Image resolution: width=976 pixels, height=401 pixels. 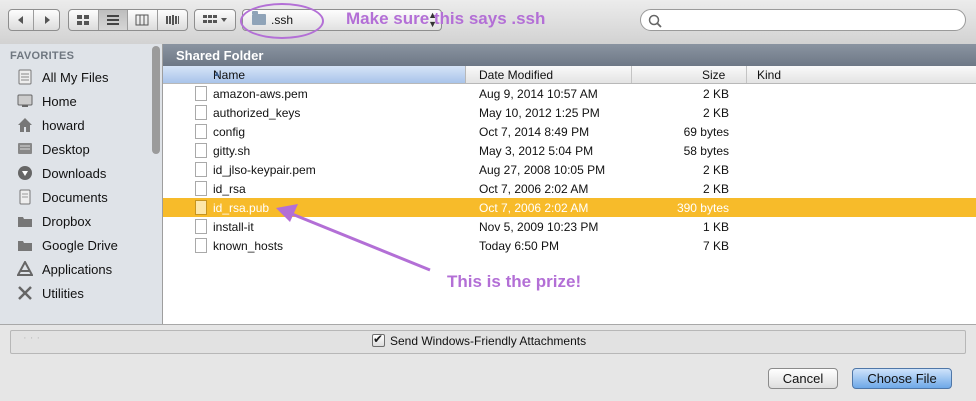 I want to click on send-windows-friendly-checkbox, so click(x=378, y=339).